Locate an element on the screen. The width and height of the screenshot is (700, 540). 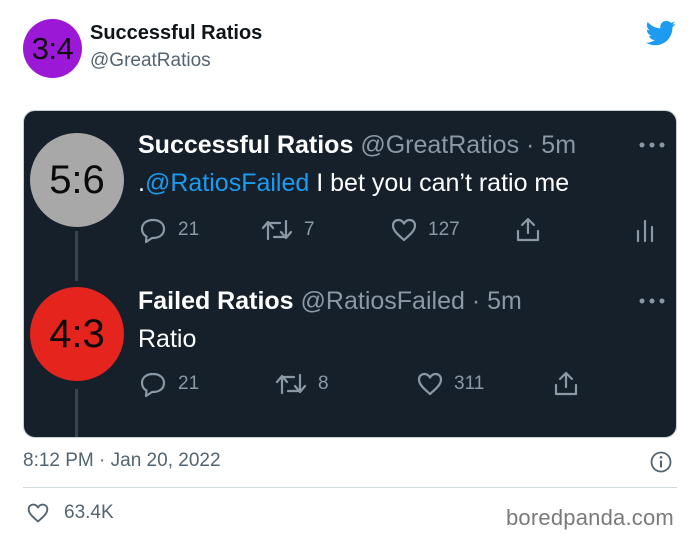
author-meta: @RatiosFailed · 5m is located at coordinates (411, 301).